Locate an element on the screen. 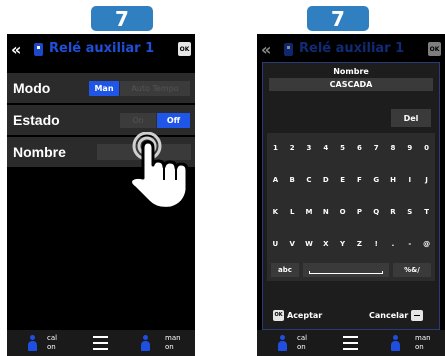 The width and height of the screenshot is (445, 356). key-1-3: D is located at coordinates (325, 180).